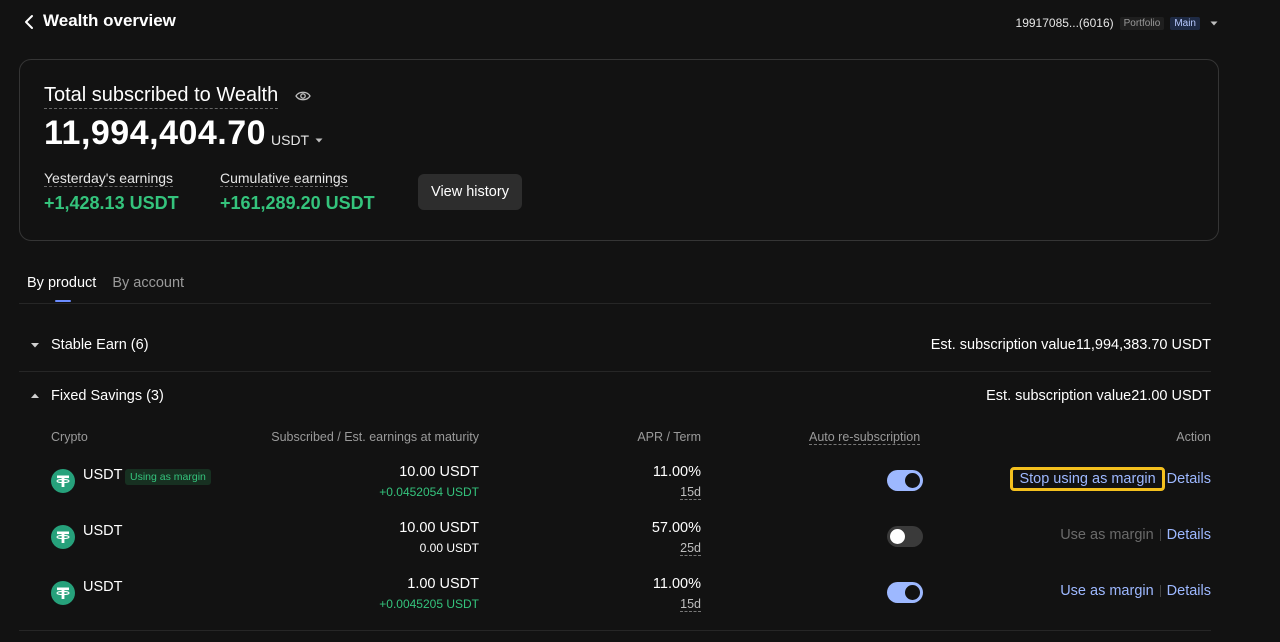 This screenshot has height=642, width=1280. Describe the element at coordinates (107, 396) in the screenshot. I see `group-name: Fixed Savings (3)` at that location.